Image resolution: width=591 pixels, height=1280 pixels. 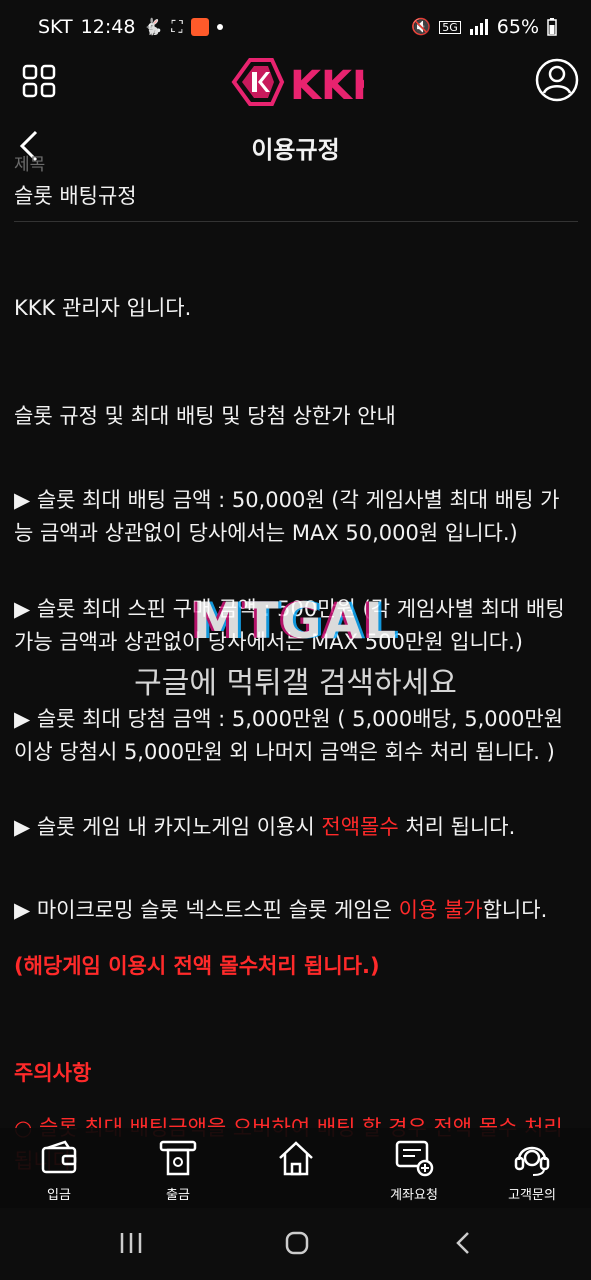 I want to click on back-nav-icon, so click(x=463, y=1243).